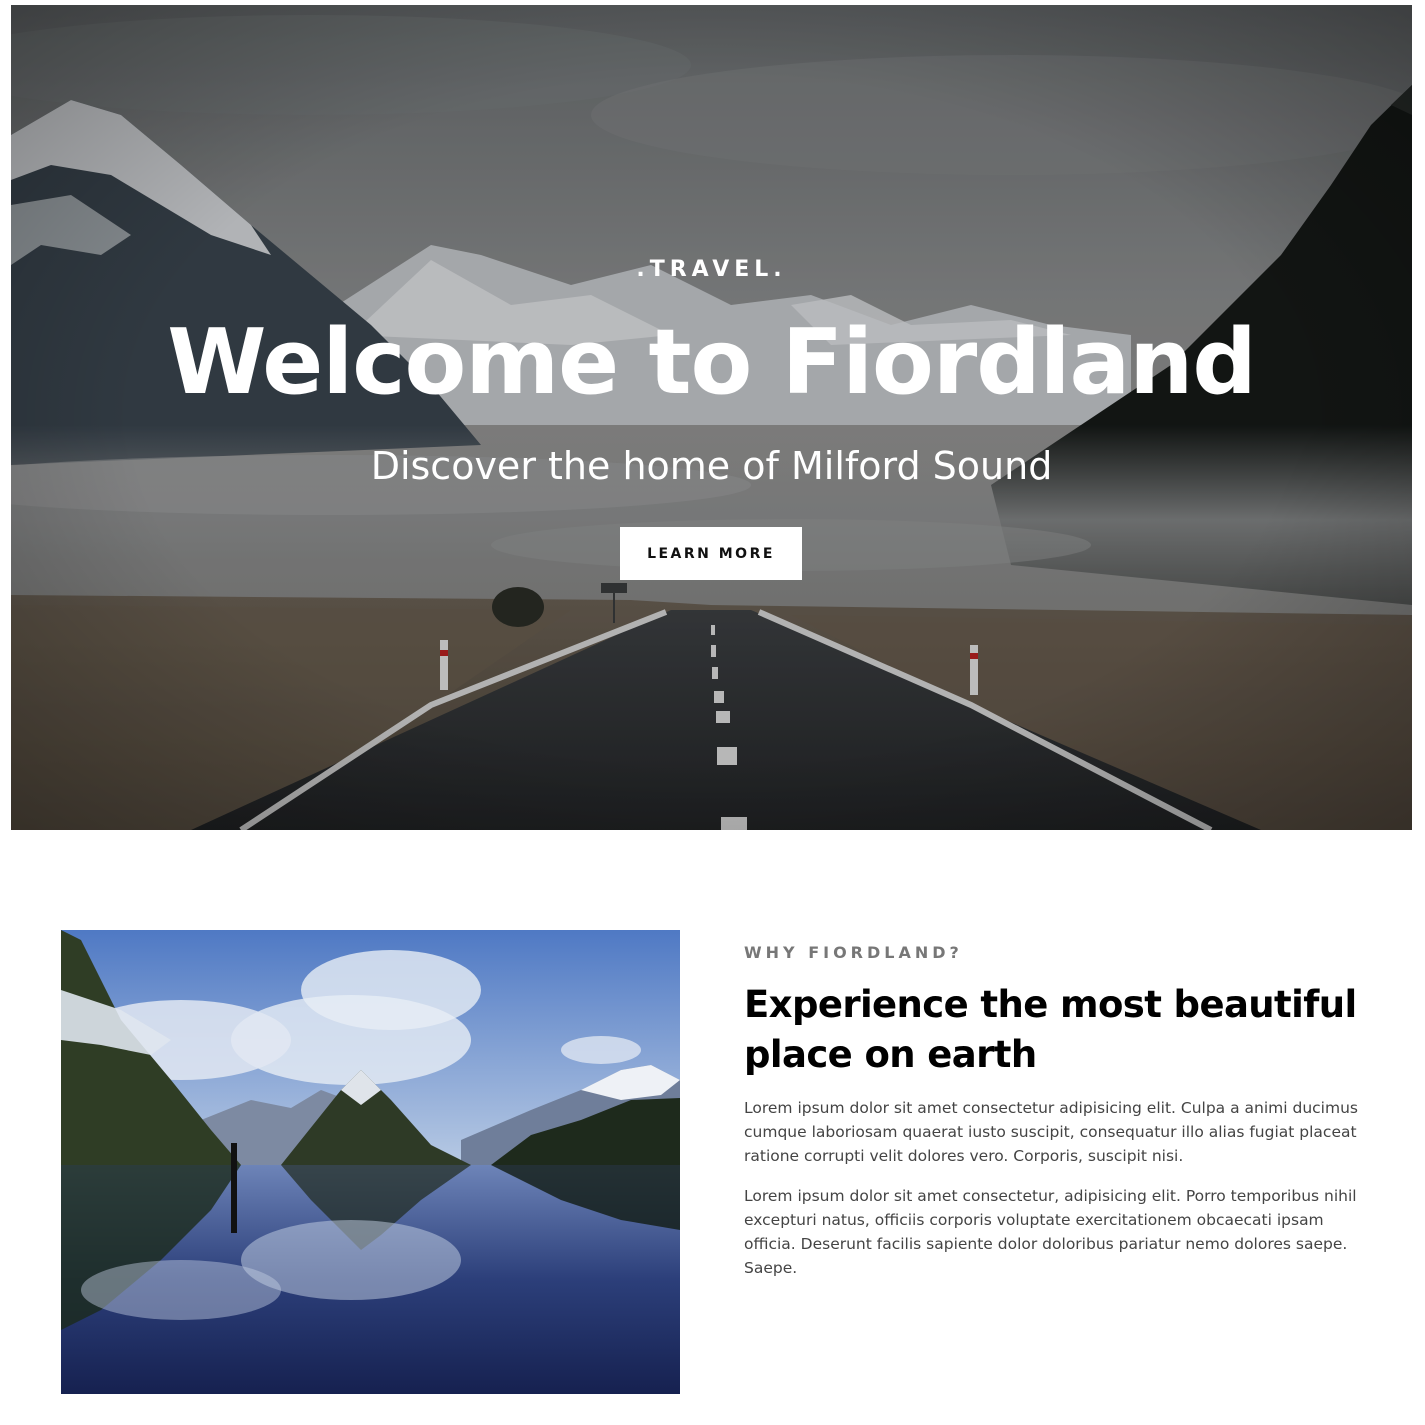  What do you see at coordinates (712, 362) in the screenshot?
I see `hero-title: Welcome to Fiordland` at bounding box center [712, 362].